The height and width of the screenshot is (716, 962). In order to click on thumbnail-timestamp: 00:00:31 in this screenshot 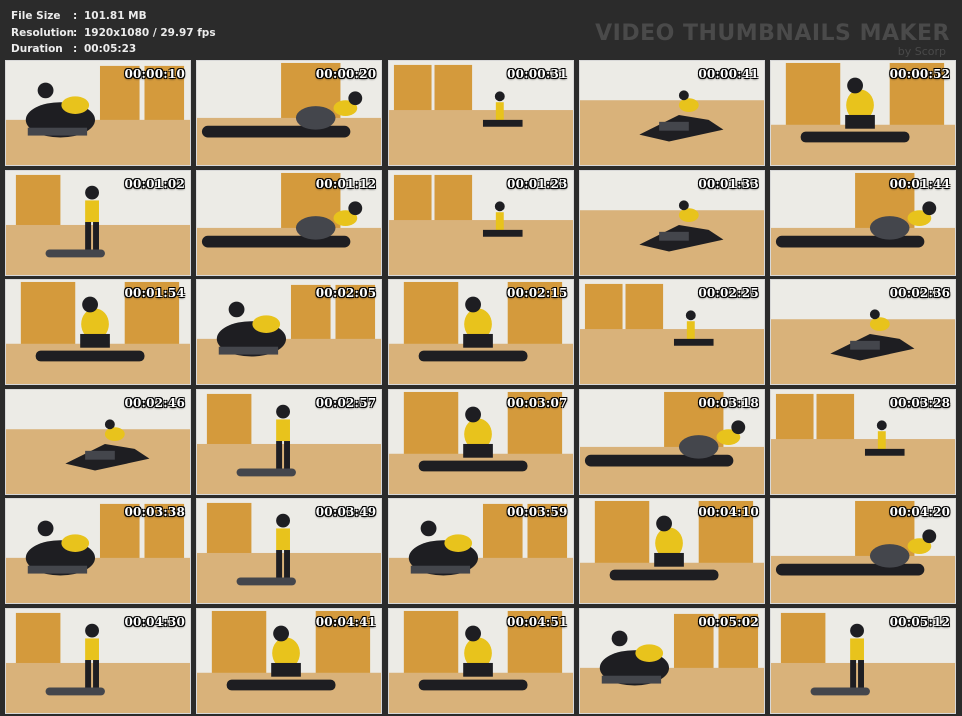, I will do `click(537, 74)`.